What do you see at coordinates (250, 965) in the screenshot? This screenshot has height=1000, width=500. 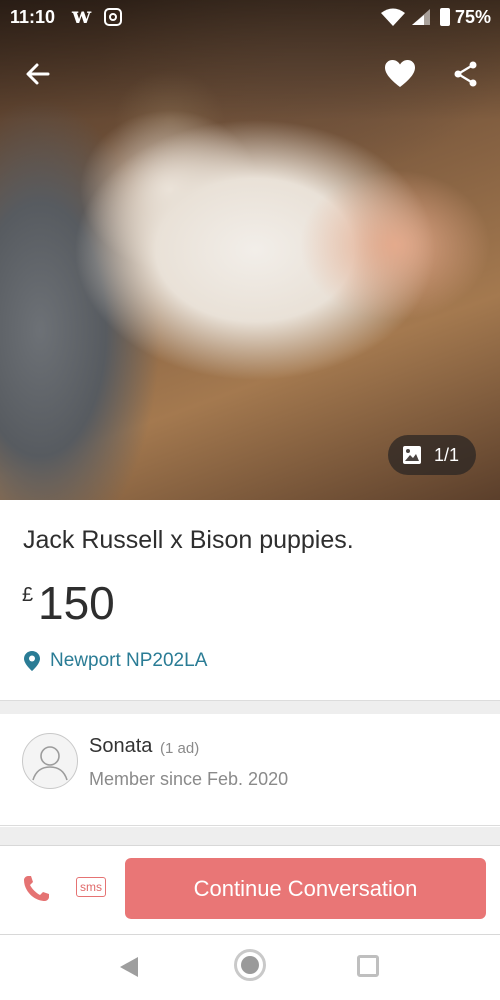 I see `nav-home-icon` at bounding box center [250, 965].